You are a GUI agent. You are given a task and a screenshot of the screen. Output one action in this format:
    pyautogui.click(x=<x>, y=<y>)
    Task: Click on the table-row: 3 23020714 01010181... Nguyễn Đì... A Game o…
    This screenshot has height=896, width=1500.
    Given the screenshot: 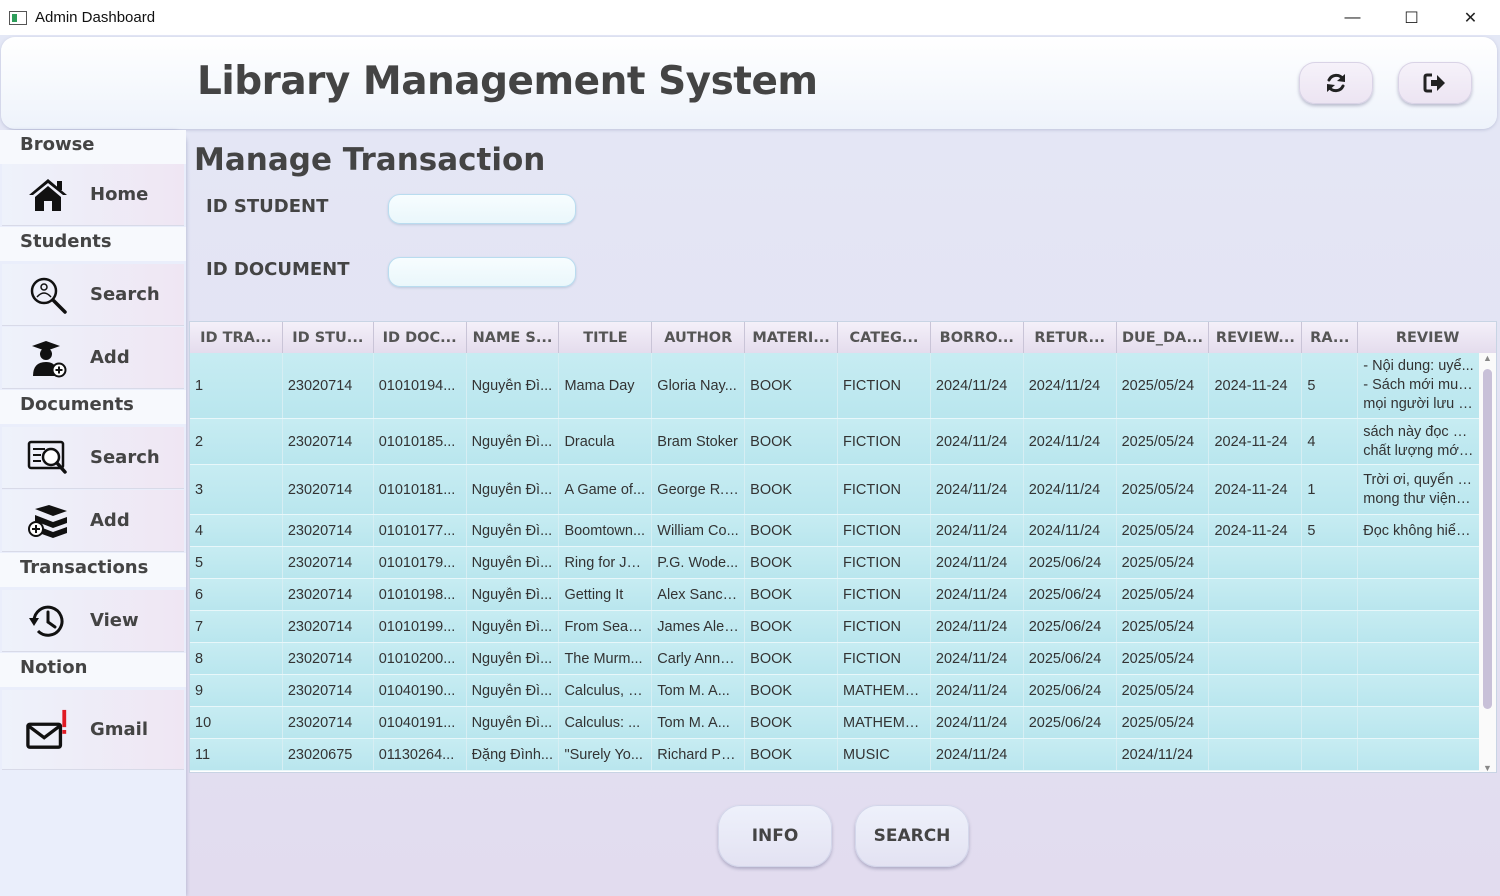 What is the action you would take?
    pyautogui.click(x=835, y=490)
    